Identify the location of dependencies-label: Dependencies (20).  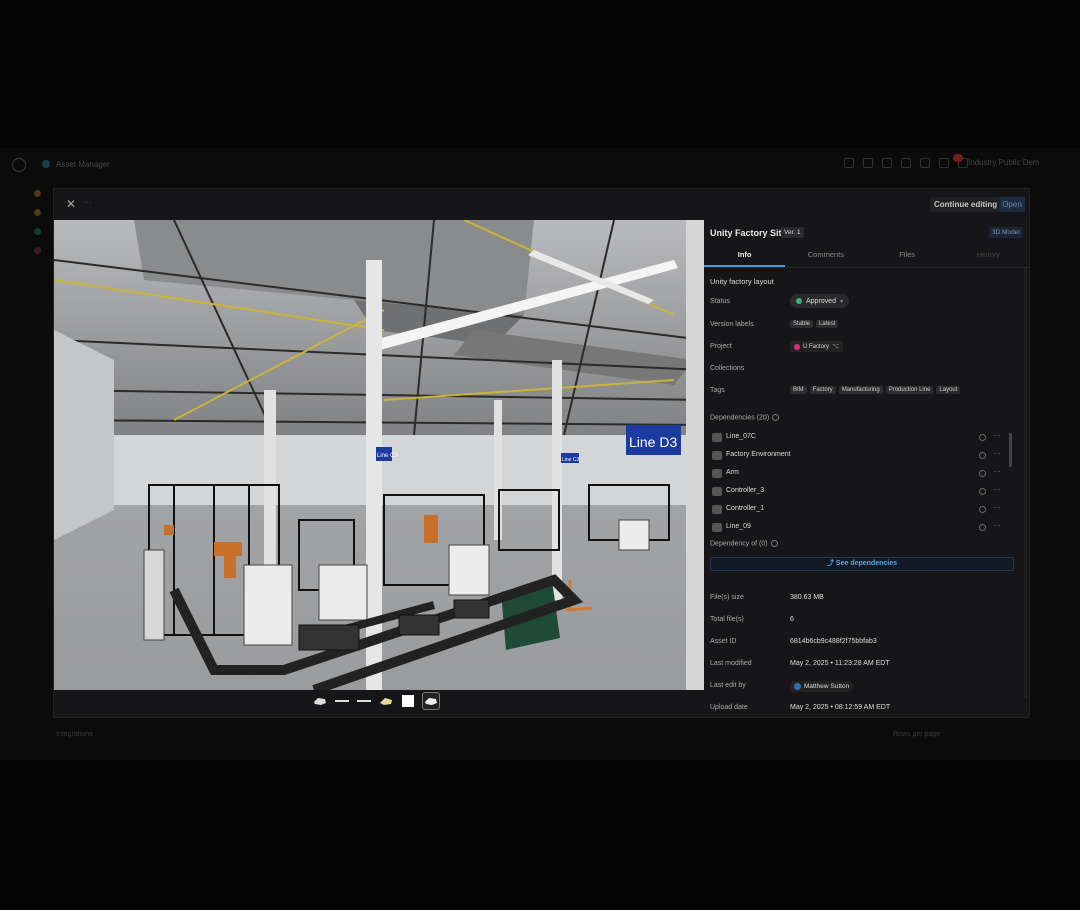
(745, 418).